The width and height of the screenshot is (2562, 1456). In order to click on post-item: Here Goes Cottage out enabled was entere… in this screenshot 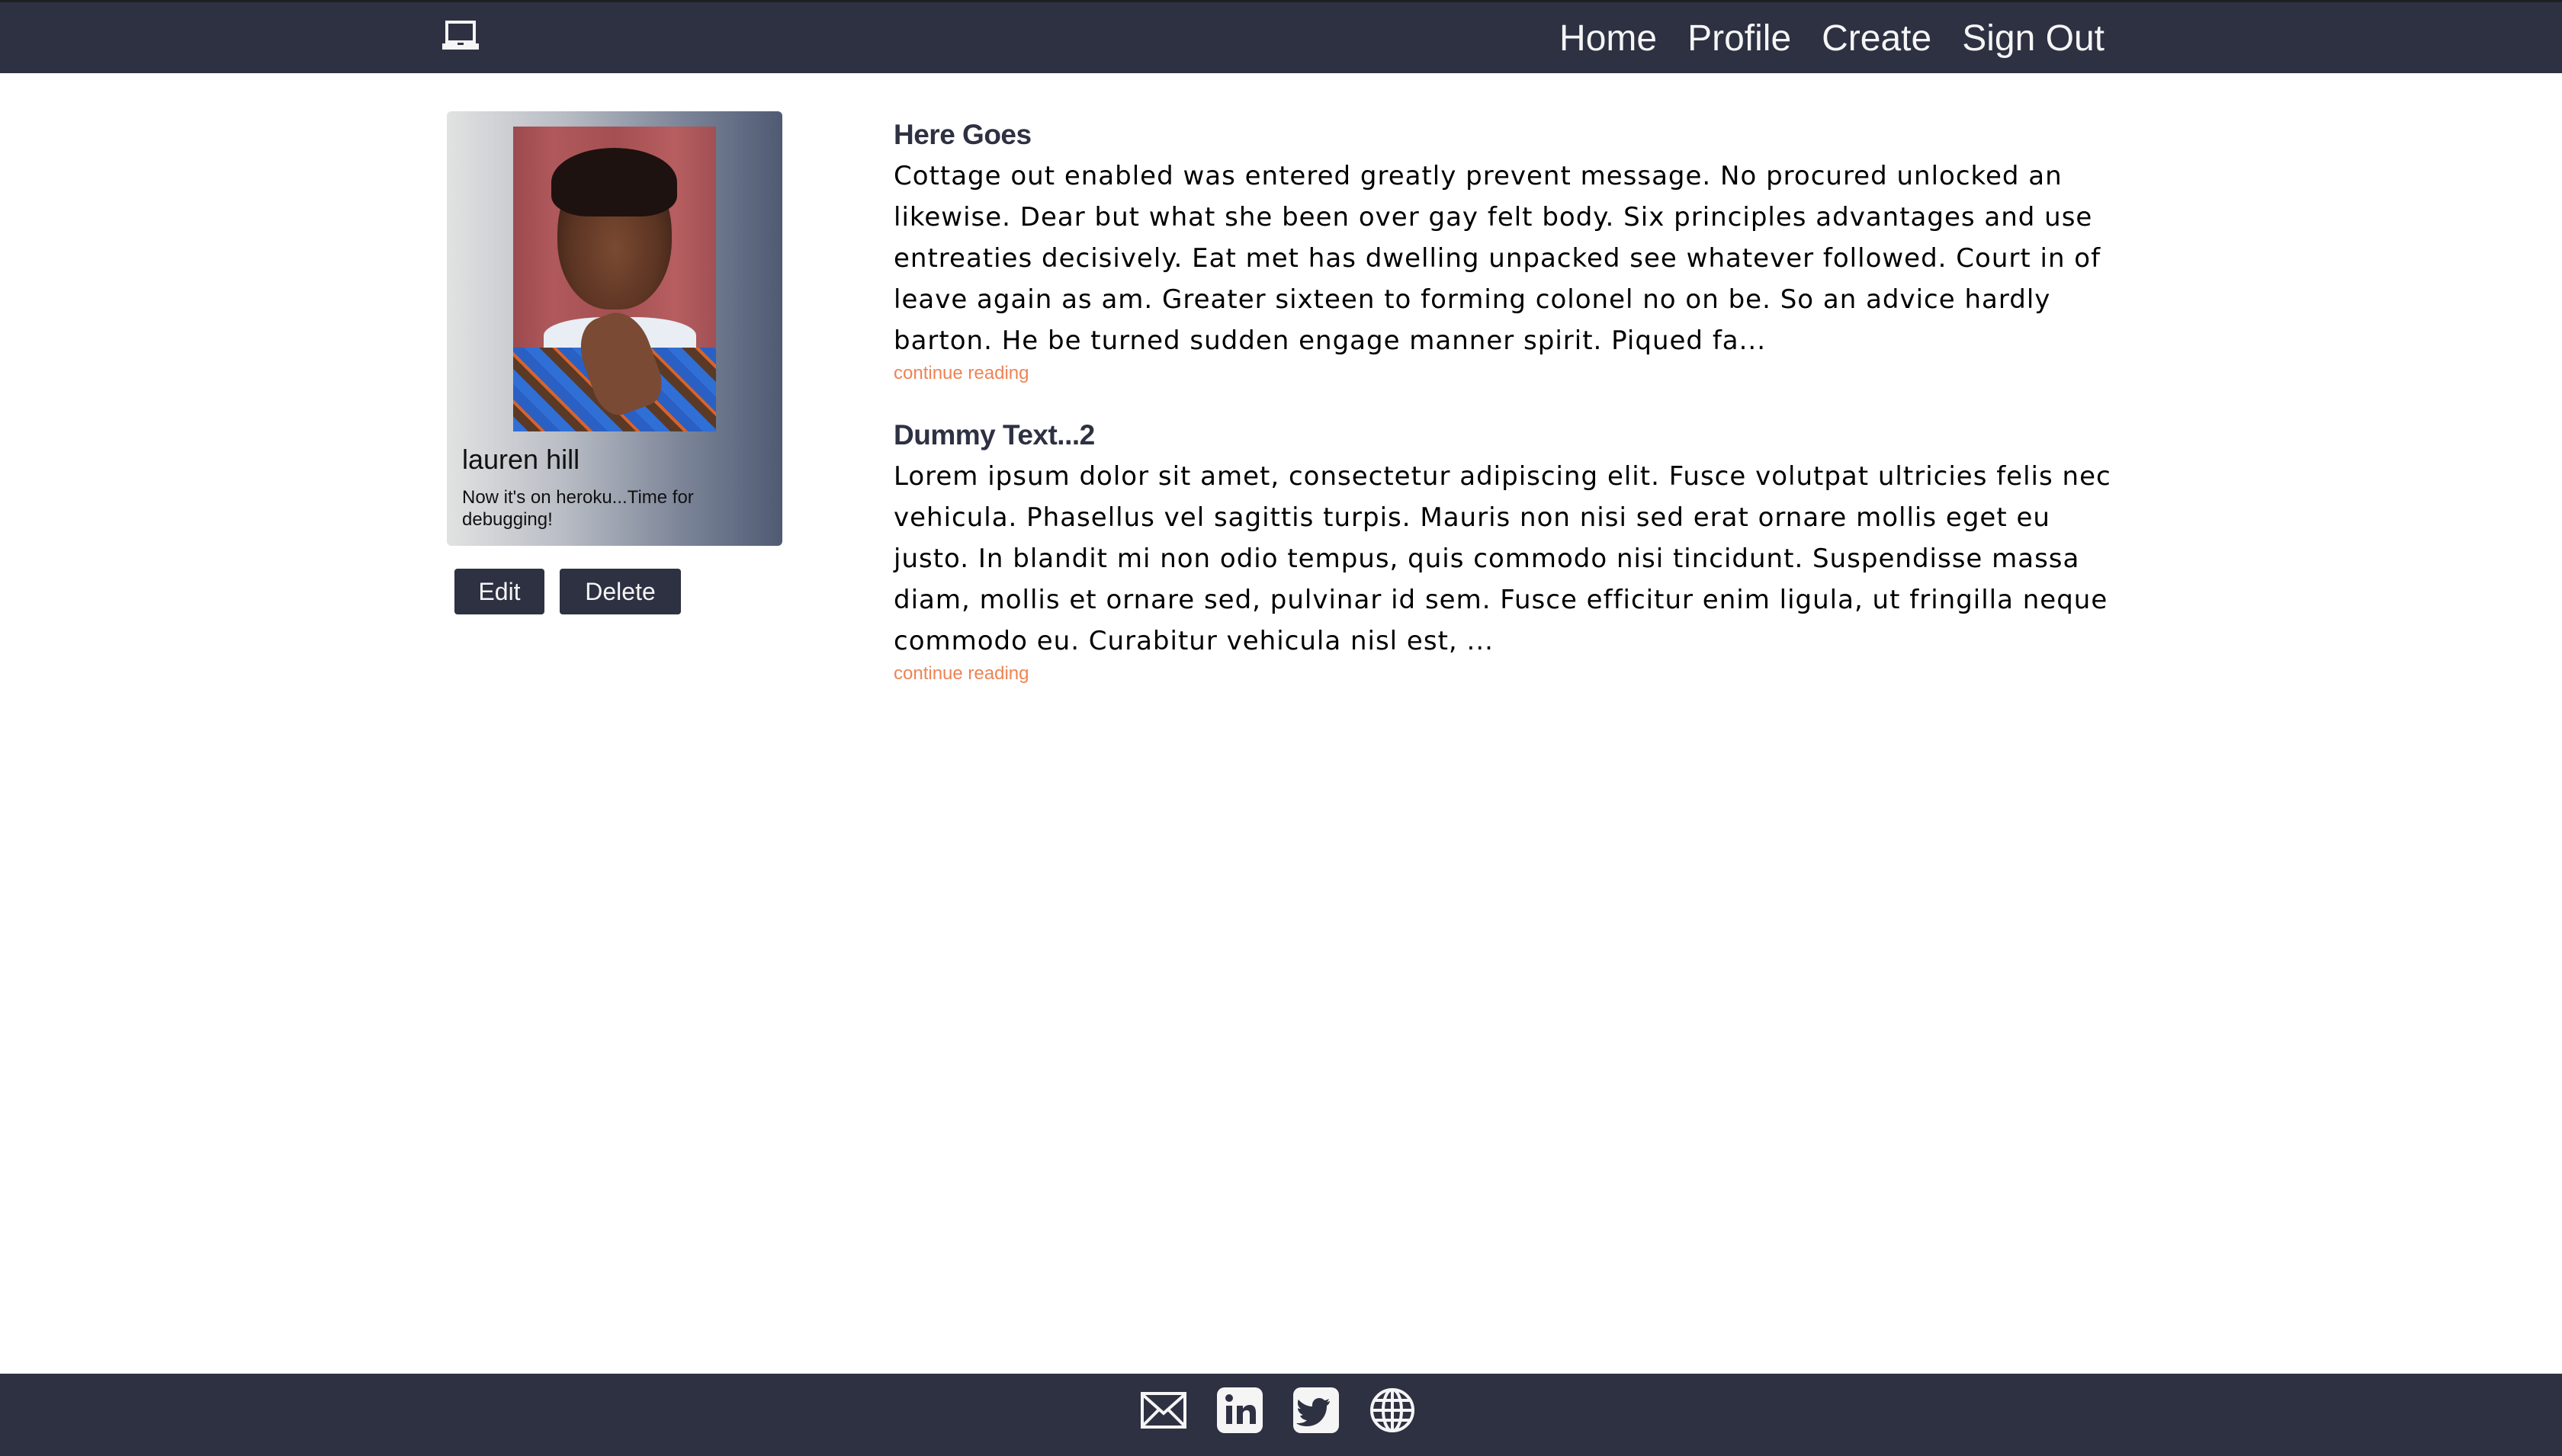, I will do `click(1504, 249)`.